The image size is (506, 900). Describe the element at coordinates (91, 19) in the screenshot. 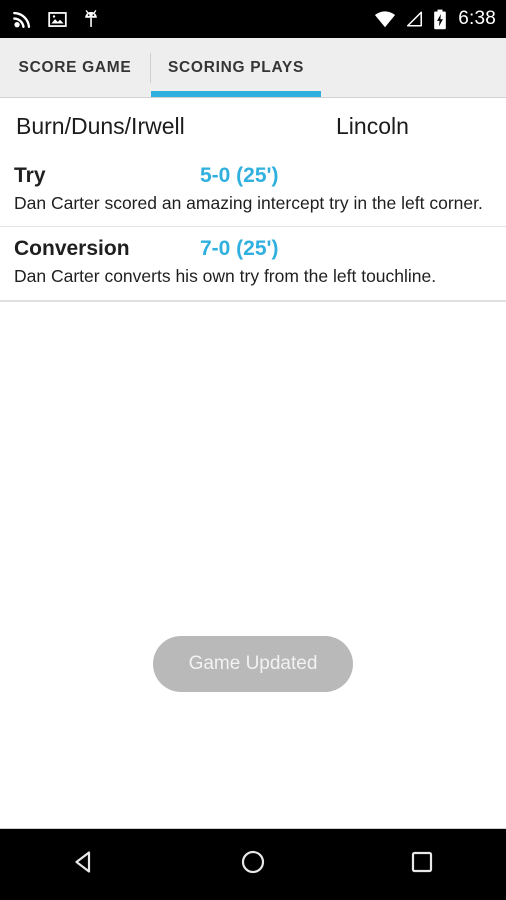

I see `android-debug-icon` at that location.